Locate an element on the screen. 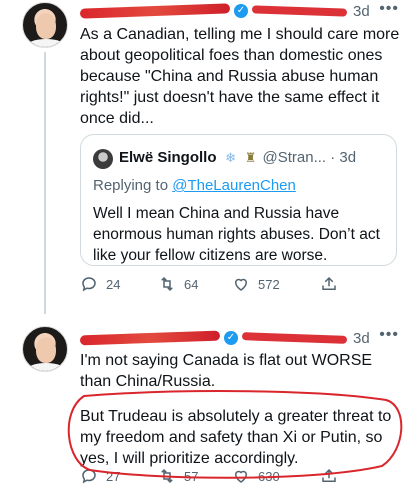  retweet-button: 57 is located at coordinates (178, 476).